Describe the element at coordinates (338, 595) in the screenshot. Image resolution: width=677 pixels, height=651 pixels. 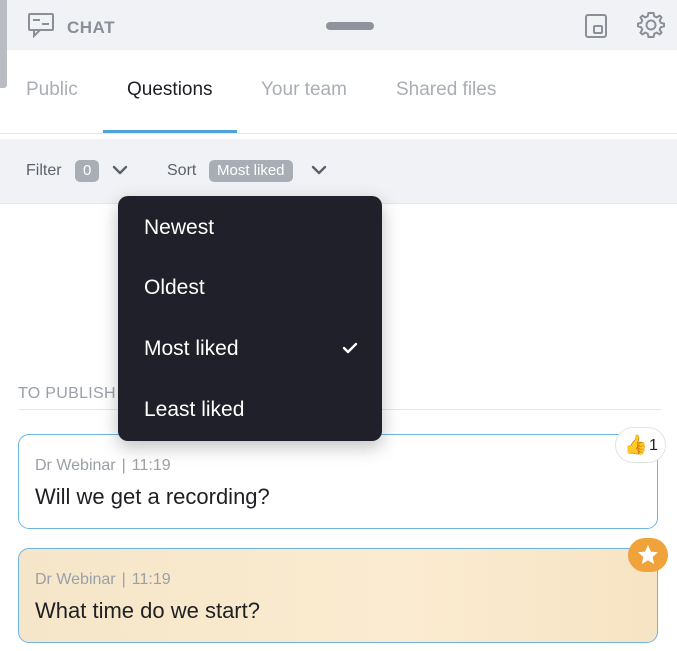
I see `question-card-starred: Dr Webinar | 11:19 What time do we start?` at that location.